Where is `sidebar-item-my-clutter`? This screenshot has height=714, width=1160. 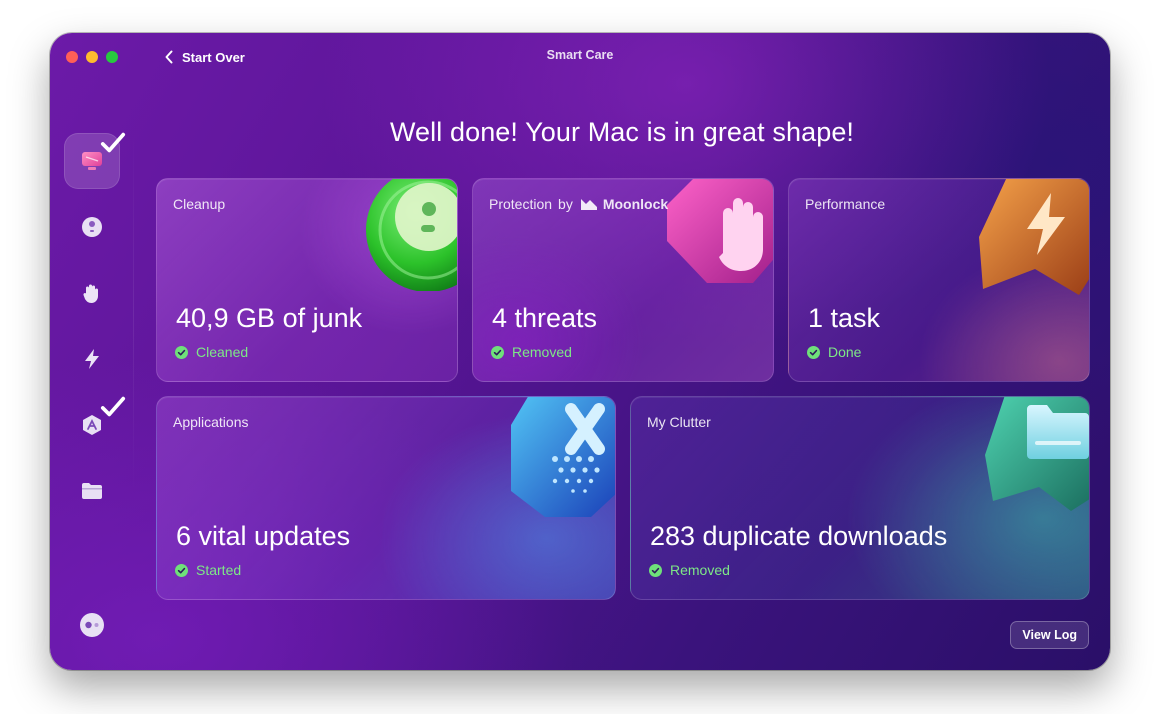
sidebar-item-my-clutter is located at coordinates (92, 491).